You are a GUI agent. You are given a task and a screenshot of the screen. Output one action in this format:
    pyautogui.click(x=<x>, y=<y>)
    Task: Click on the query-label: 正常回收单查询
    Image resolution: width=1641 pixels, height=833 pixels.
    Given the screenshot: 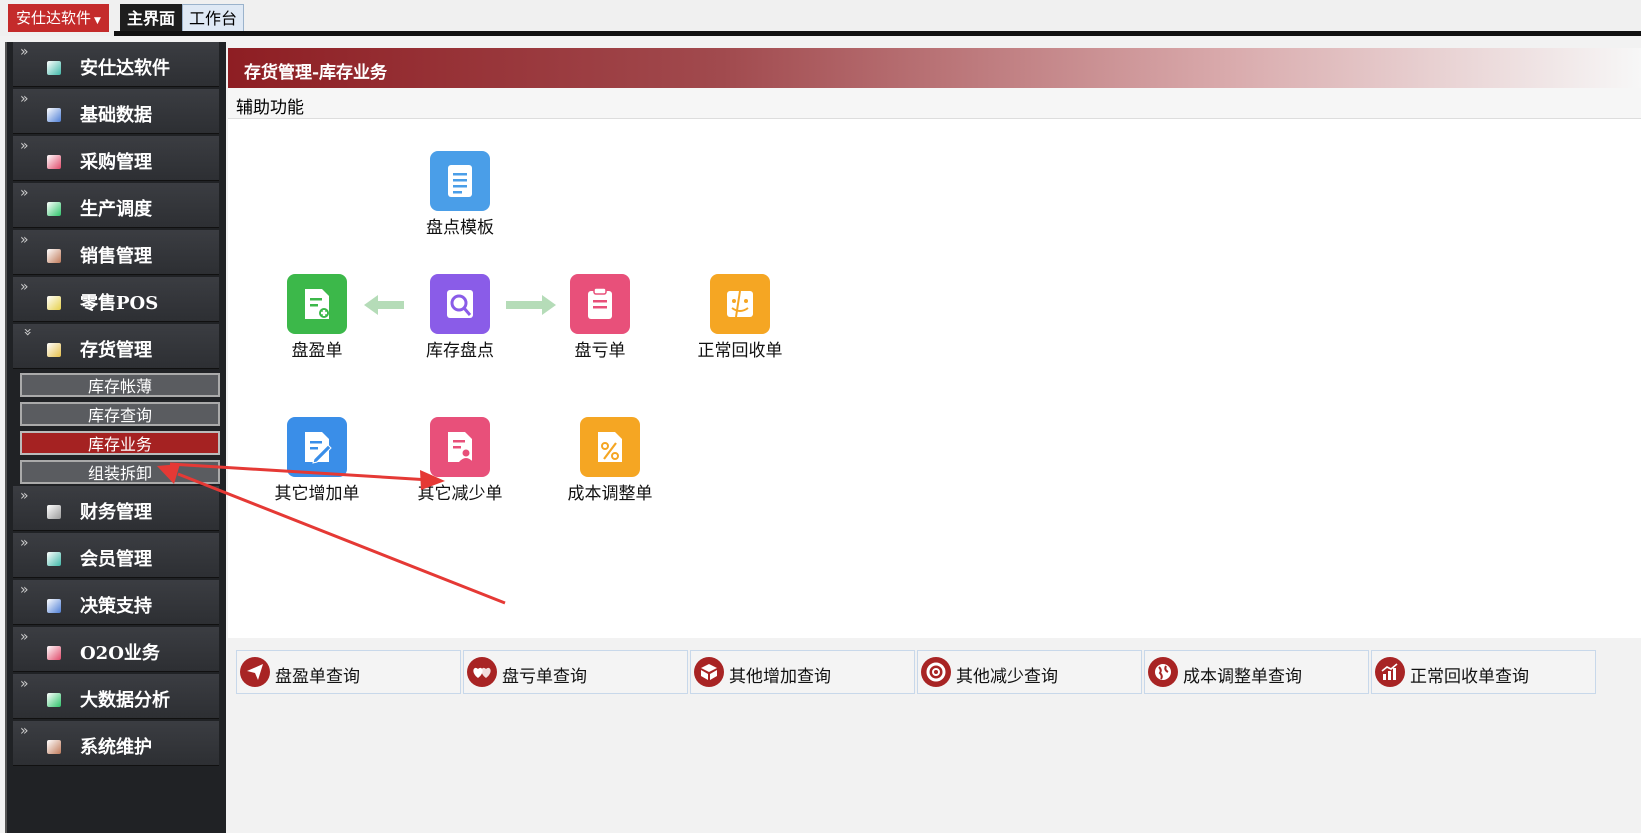 What is the action you would take?
    pyautogui.click(x=1469, y=677)
    